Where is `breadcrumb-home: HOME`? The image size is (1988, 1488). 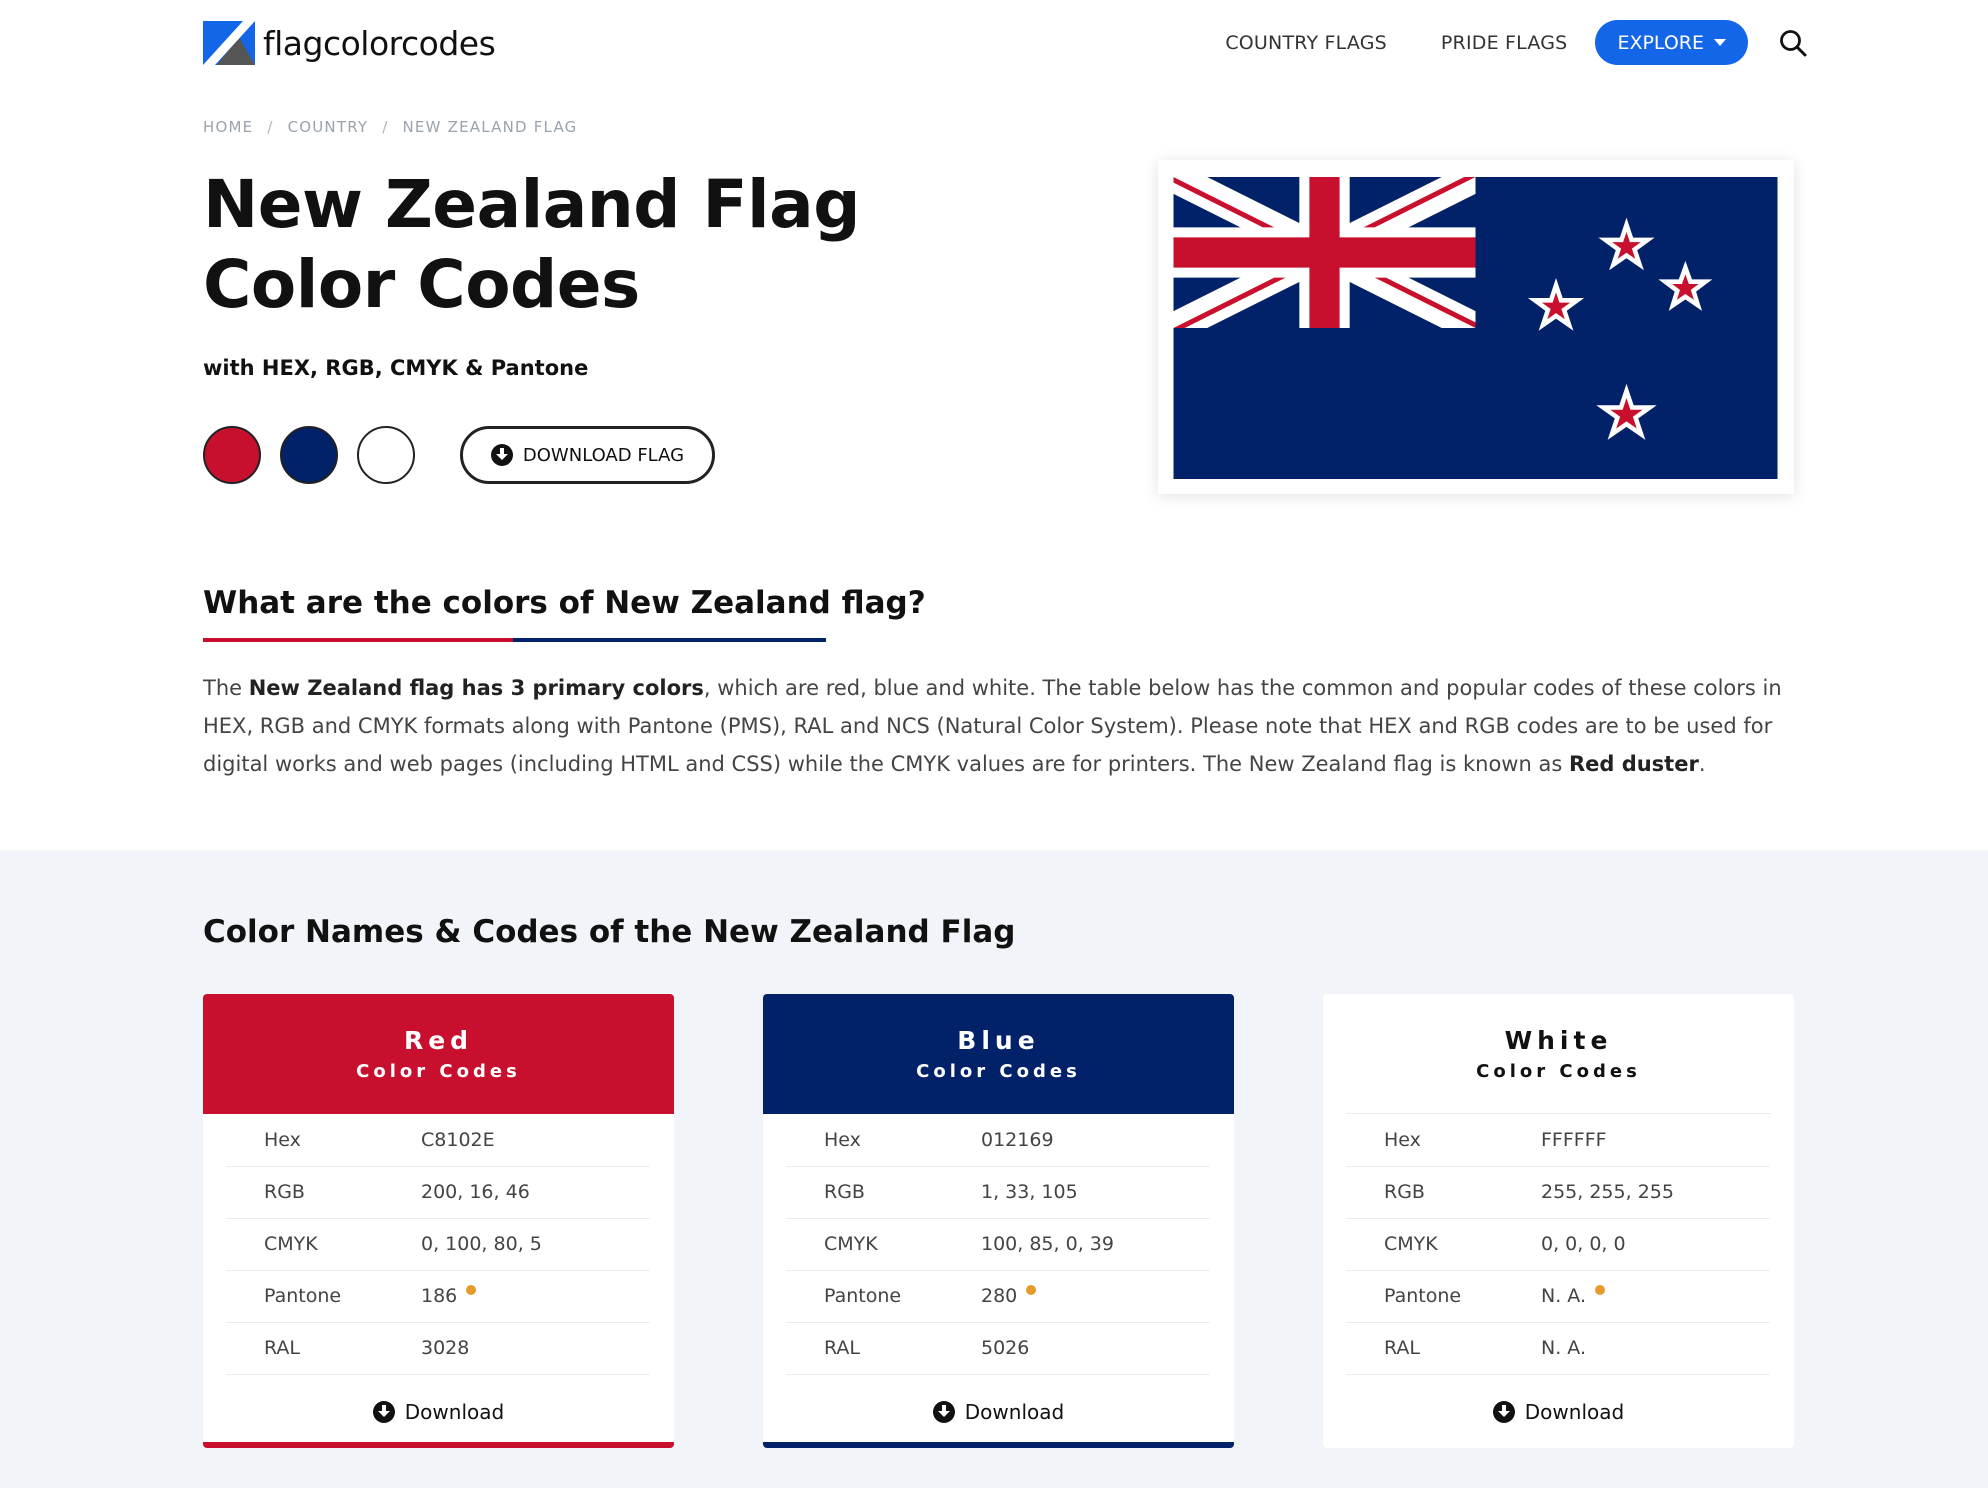 breadcrumb-home: HOME is located at coordinates (228, 127).